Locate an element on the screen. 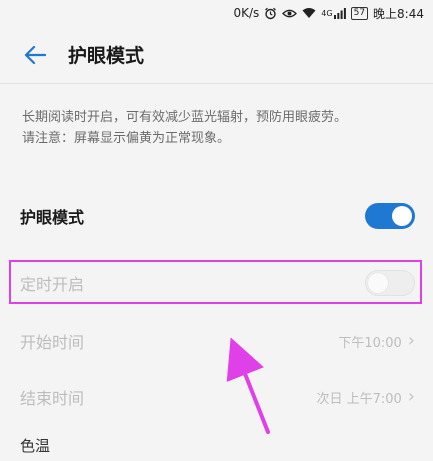 Image resolution: width=433 pixels, height=461 pixels. signal-text: 4G is located at coordinates (327, 13).